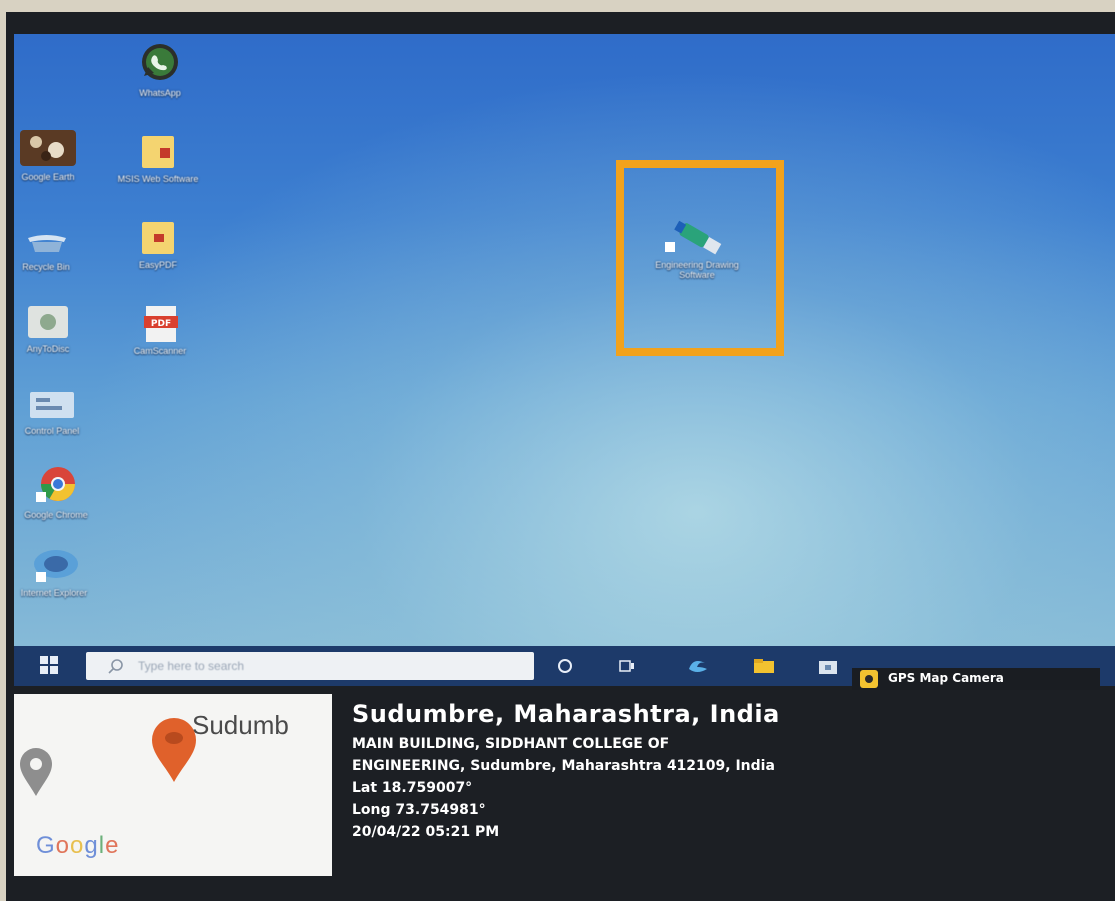  What do you see at coordinates (47, 243) in the screenshot?
I see `recycle-bin-icon` at bounding box center [47, 243].